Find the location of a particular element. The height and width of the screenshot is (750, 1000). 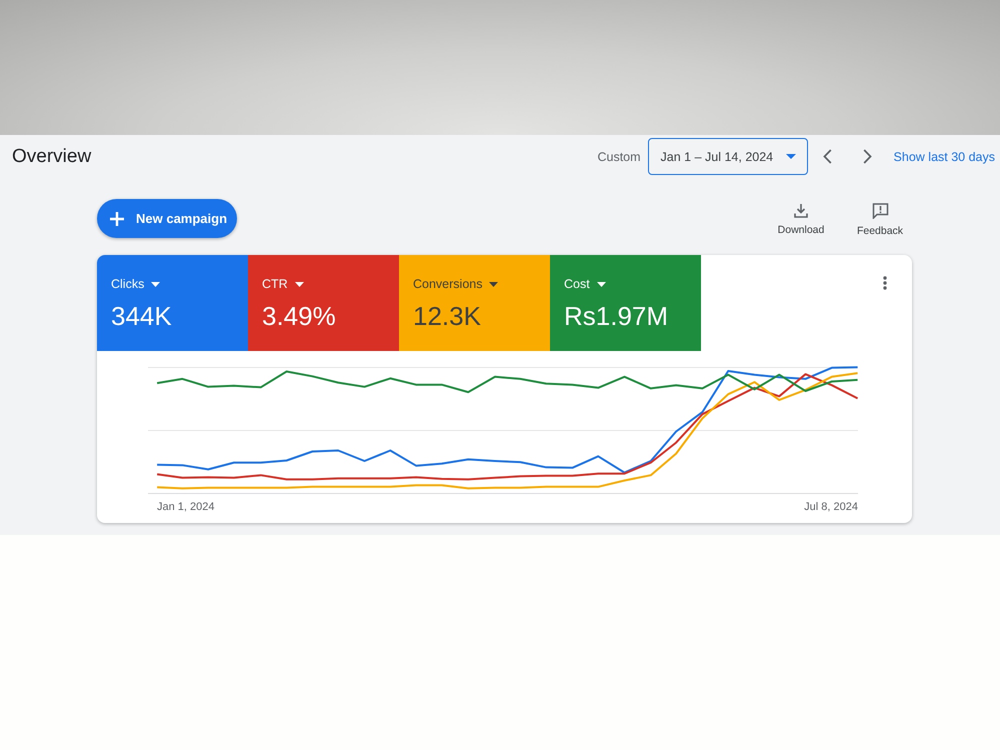

new-campaign-button: New campaign is located at coordinates (167, 218).